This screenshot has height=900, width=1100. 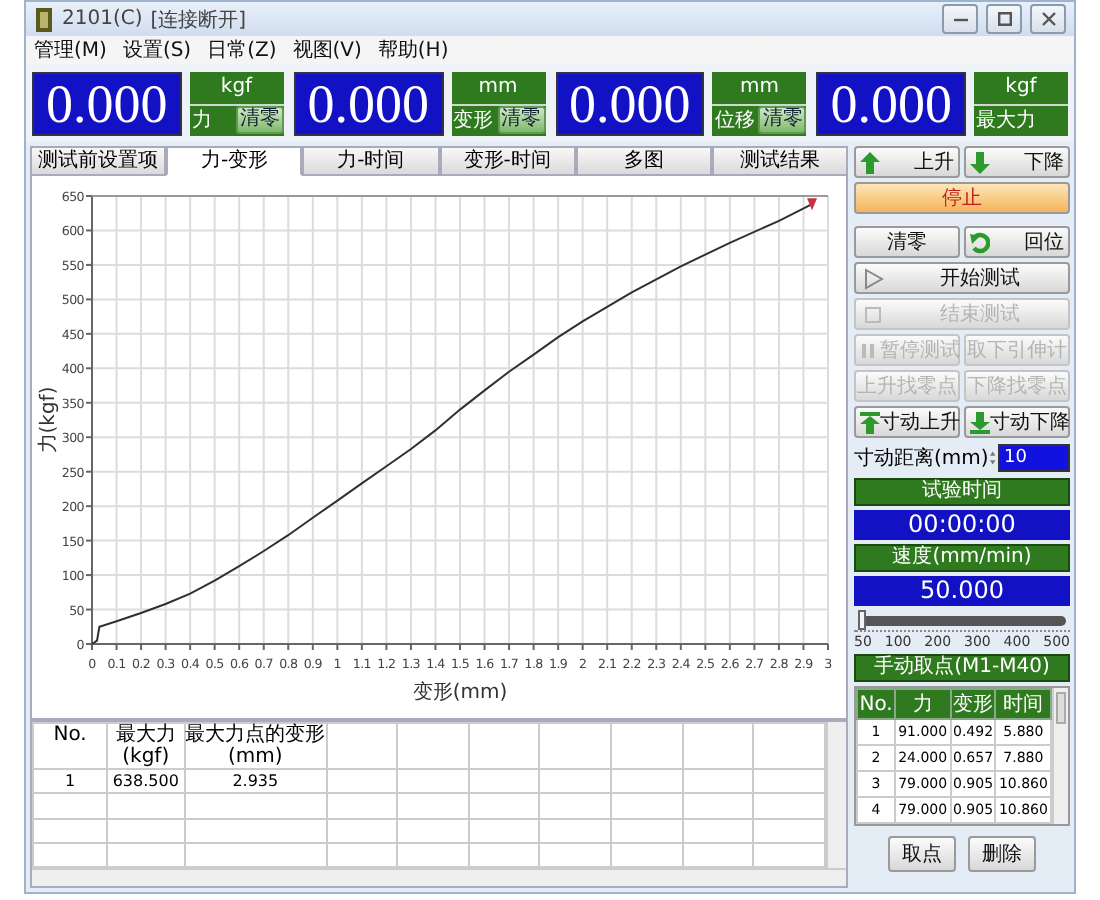 What do you see at coordinates (473, 121) in the screenshot?
I see `readout-label: 变形` at bounding box center [473, 121].